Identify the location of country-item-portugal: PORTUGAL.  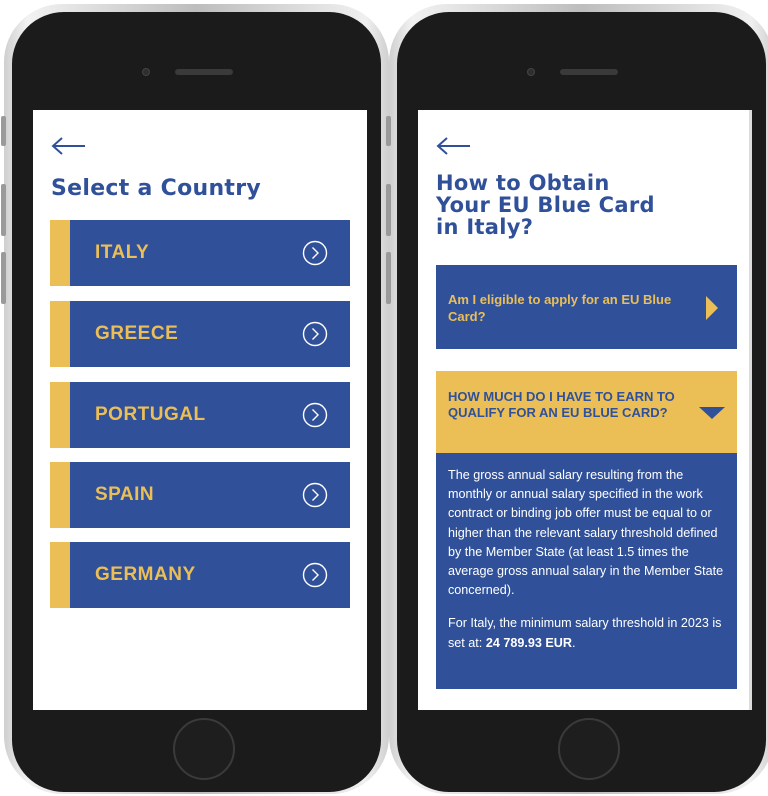
(200, 415).